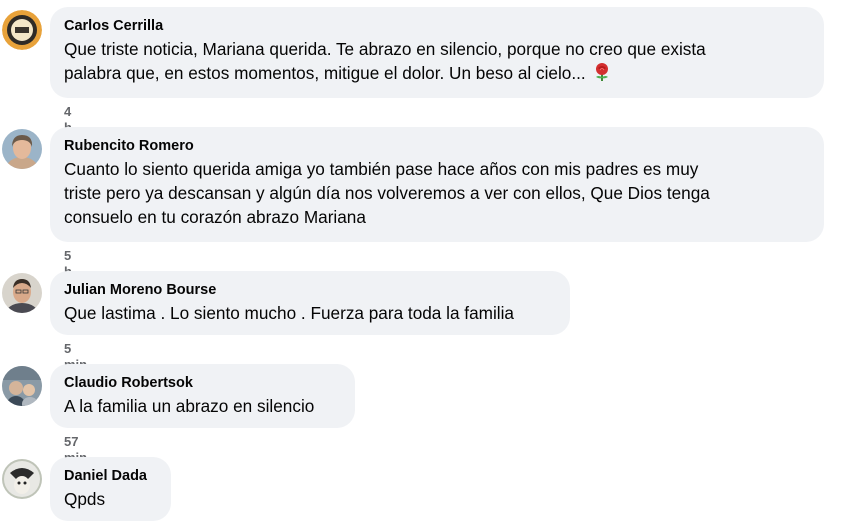  What do you see at coordinates (111, 499) in the screenshot?
I see `comment-text: Qpds` at bounding box center [111, 499].